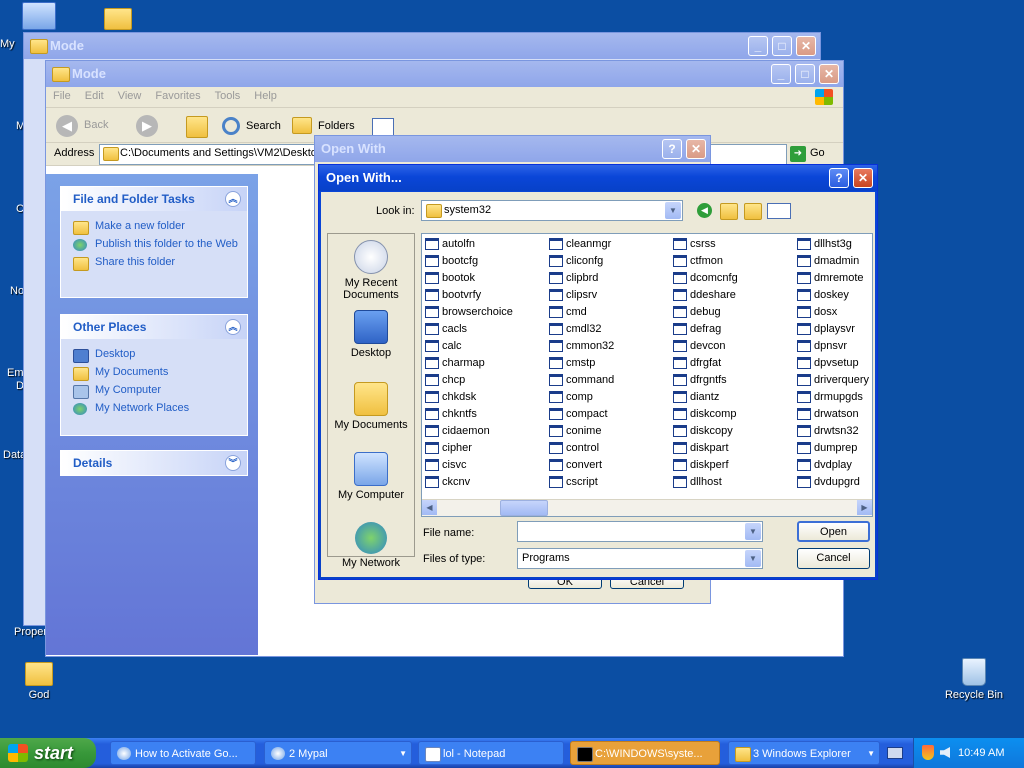 This screenshot has height=768, width=1024. Describe the element at coordinates (705, 431) in the screenshot. I see `file-item: diskcopy` at that location.